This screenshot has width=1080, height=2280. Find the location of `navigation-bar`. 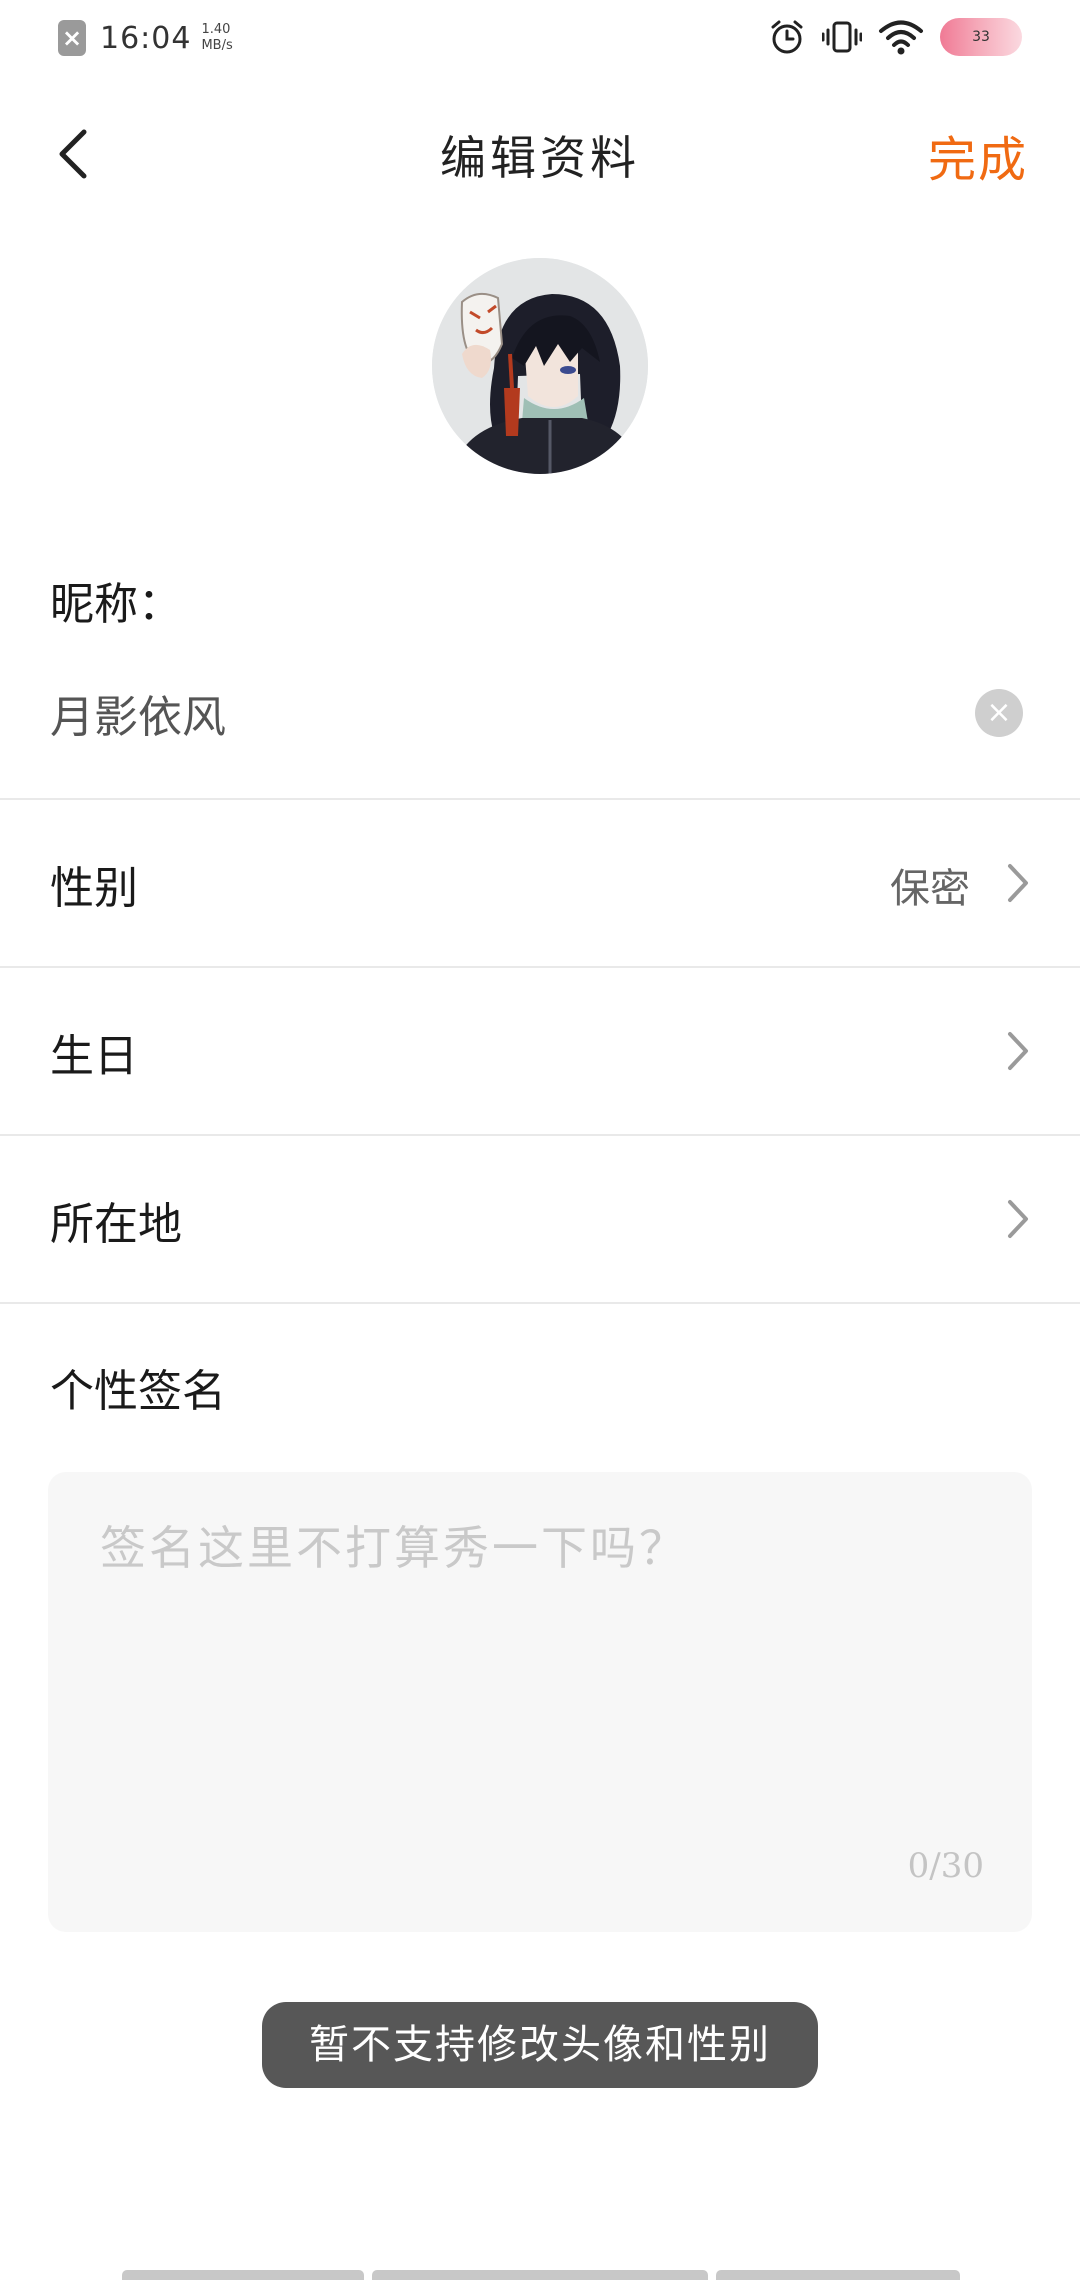

navigation-bar is located at coordinates (540, 2275).